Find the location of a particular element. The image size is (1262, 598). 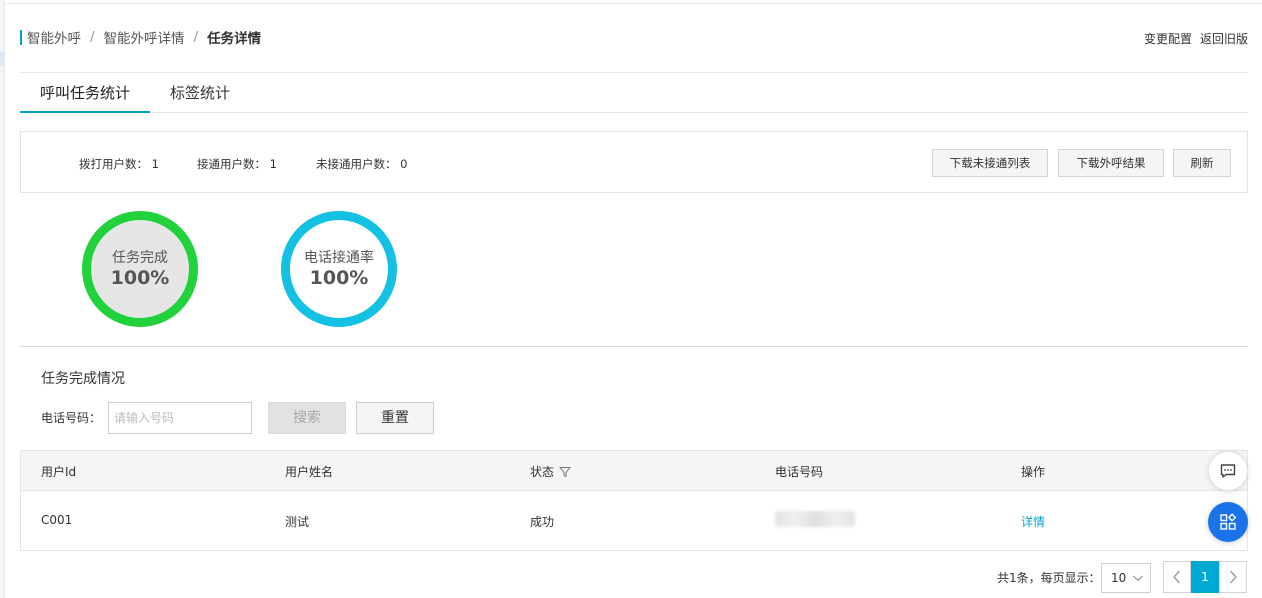

download-results-button: 下载外呼结果 is located at coordinates (1111, 163).